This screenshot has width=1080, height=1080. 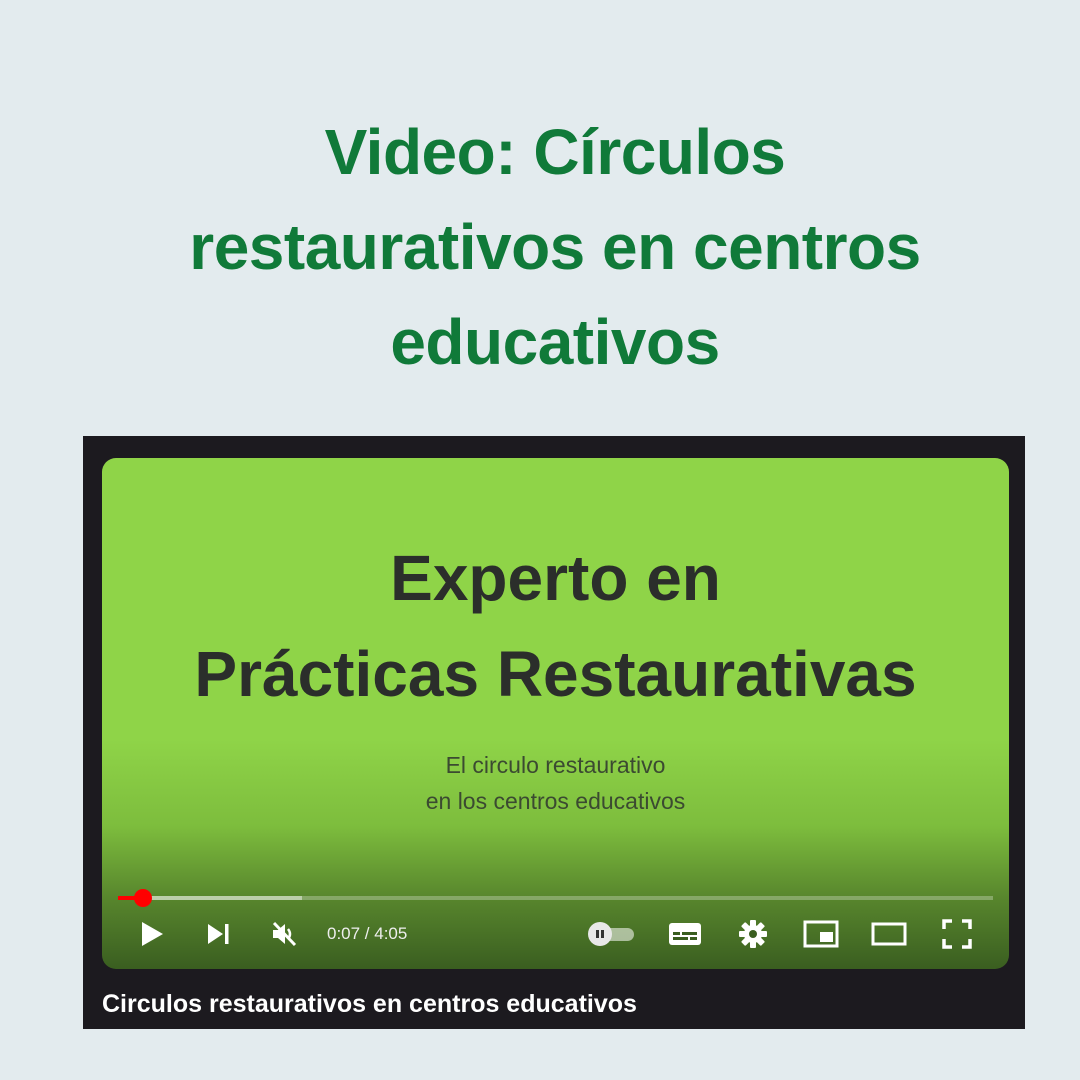 I want to click on play-button, so click(x=152, y=934).